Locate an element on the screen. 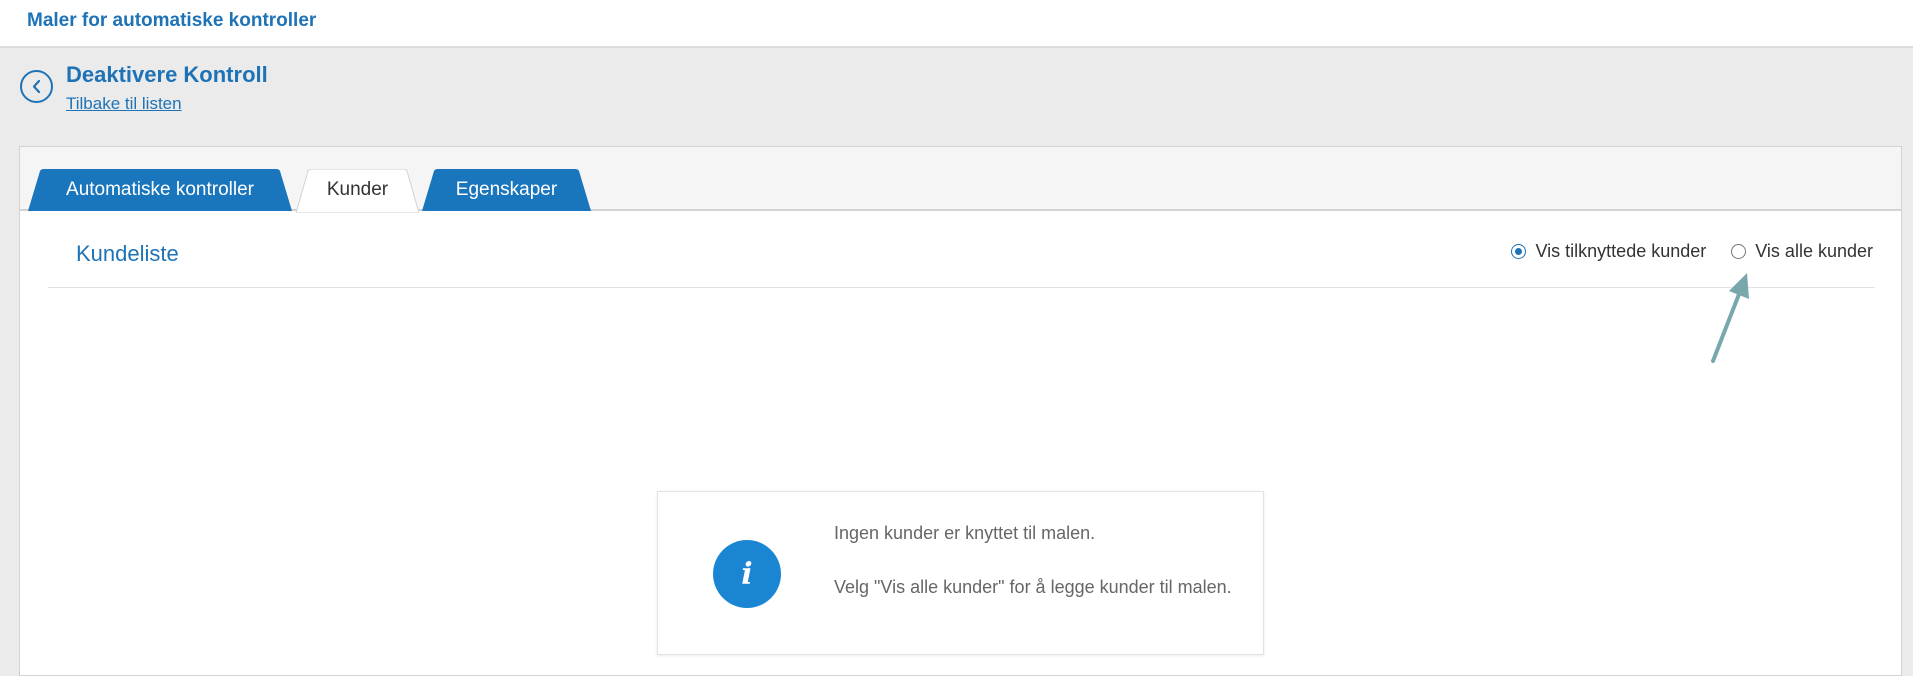 The height and width of the screenshot is (676, 1913). tab-label: Automatiske kontroller is located at coordinates (160, 189).